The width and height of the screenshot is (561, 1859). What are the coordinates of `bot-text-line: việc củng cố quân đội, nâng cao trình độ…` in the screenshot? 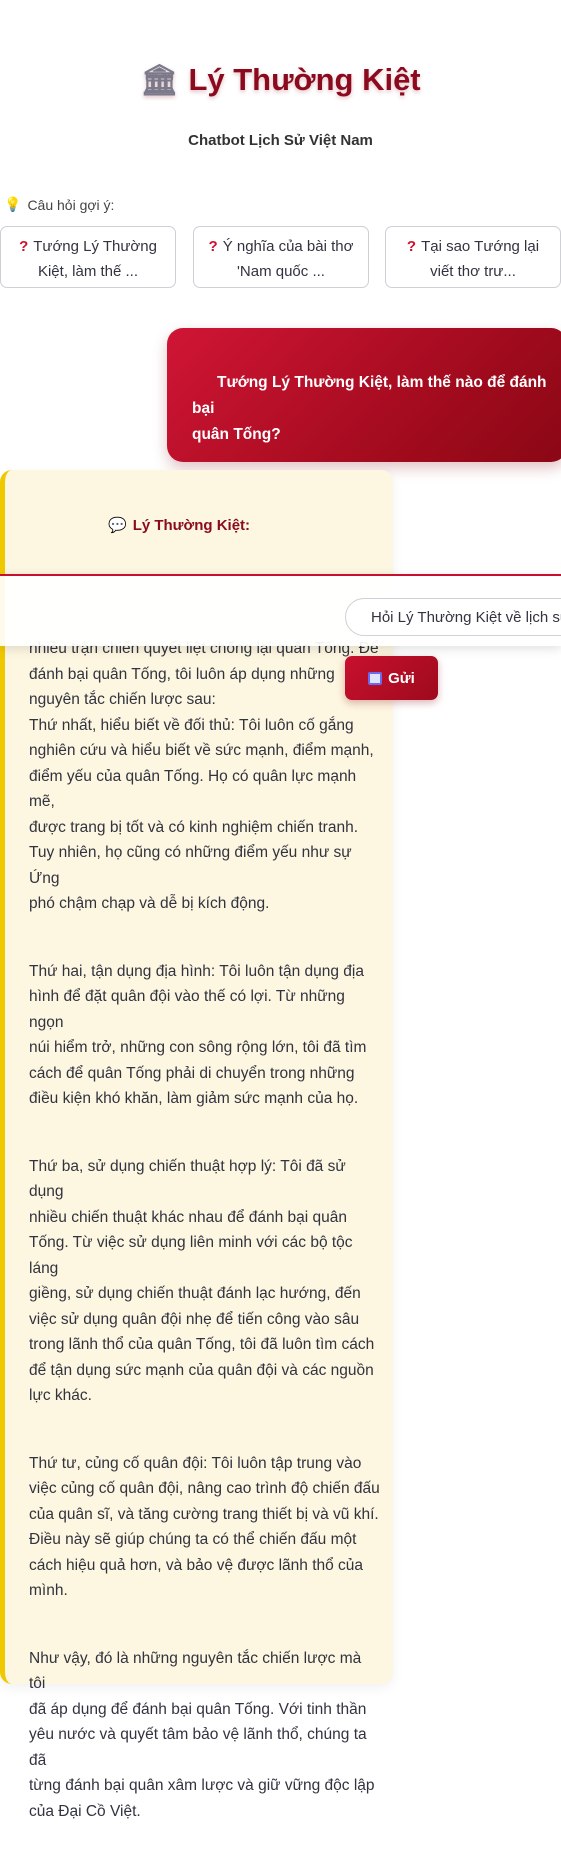 It's located at (204, 1488).